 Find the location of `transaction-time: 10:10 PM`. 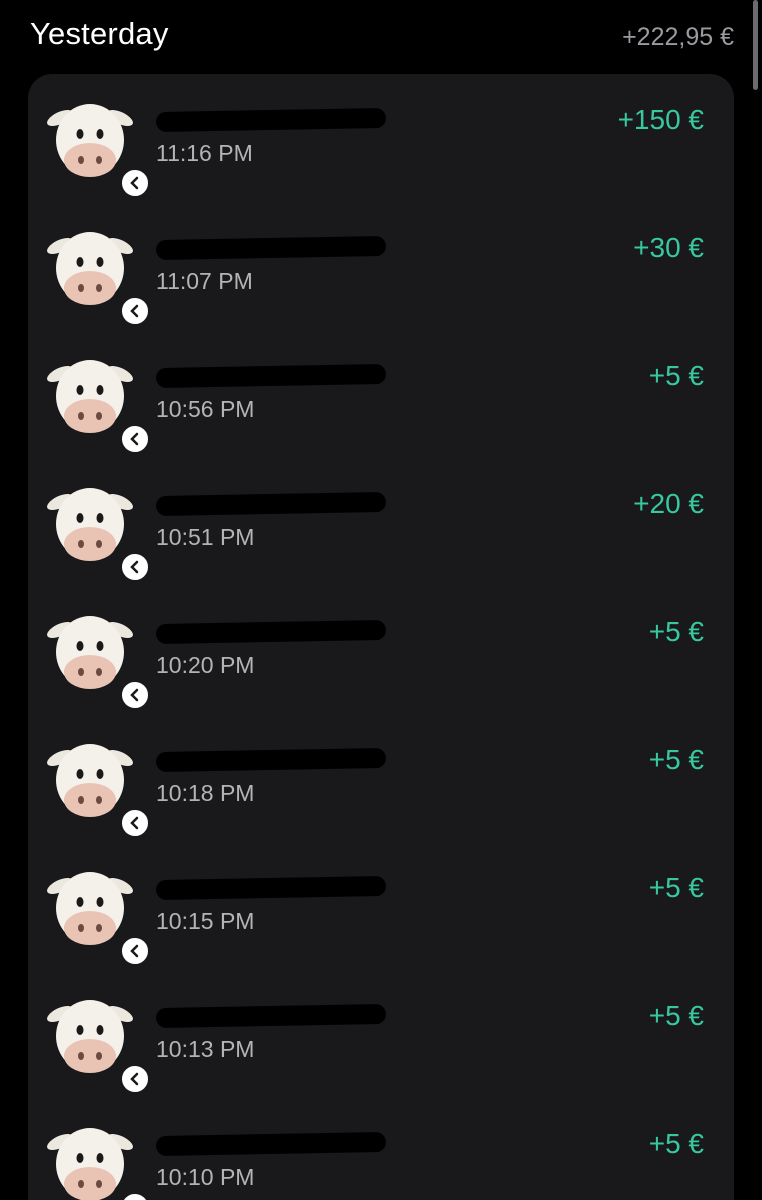

transaction-time: 10:10 PM is located at coordinates (205, 1177).